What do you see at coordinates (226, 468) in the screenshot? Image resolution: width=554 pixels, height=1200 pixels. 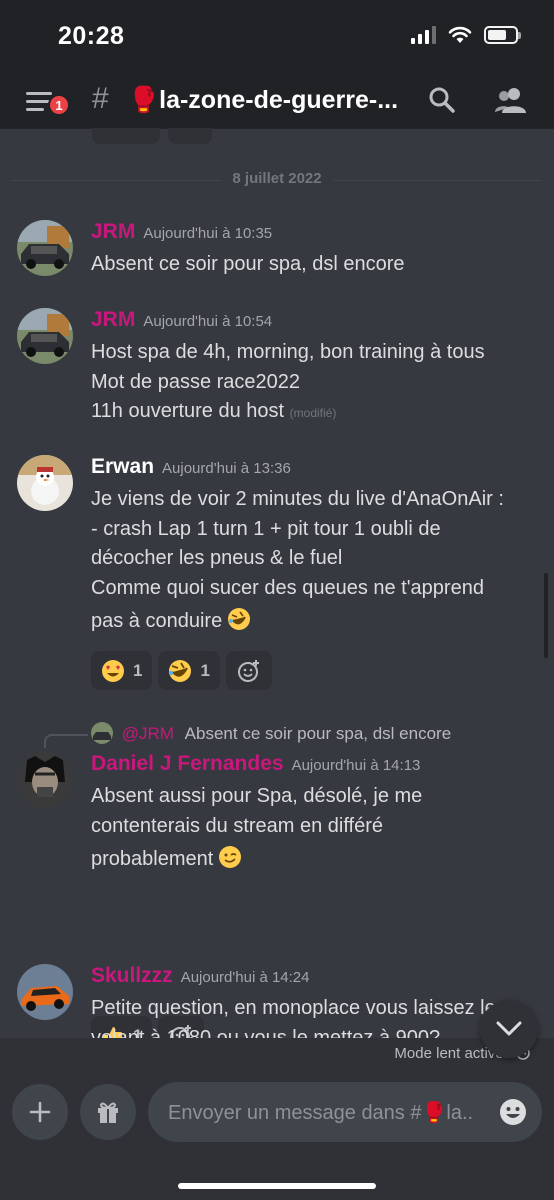 I see `timestamp: Aujourd'hui à 13:36` at bounding box center [226, 468].